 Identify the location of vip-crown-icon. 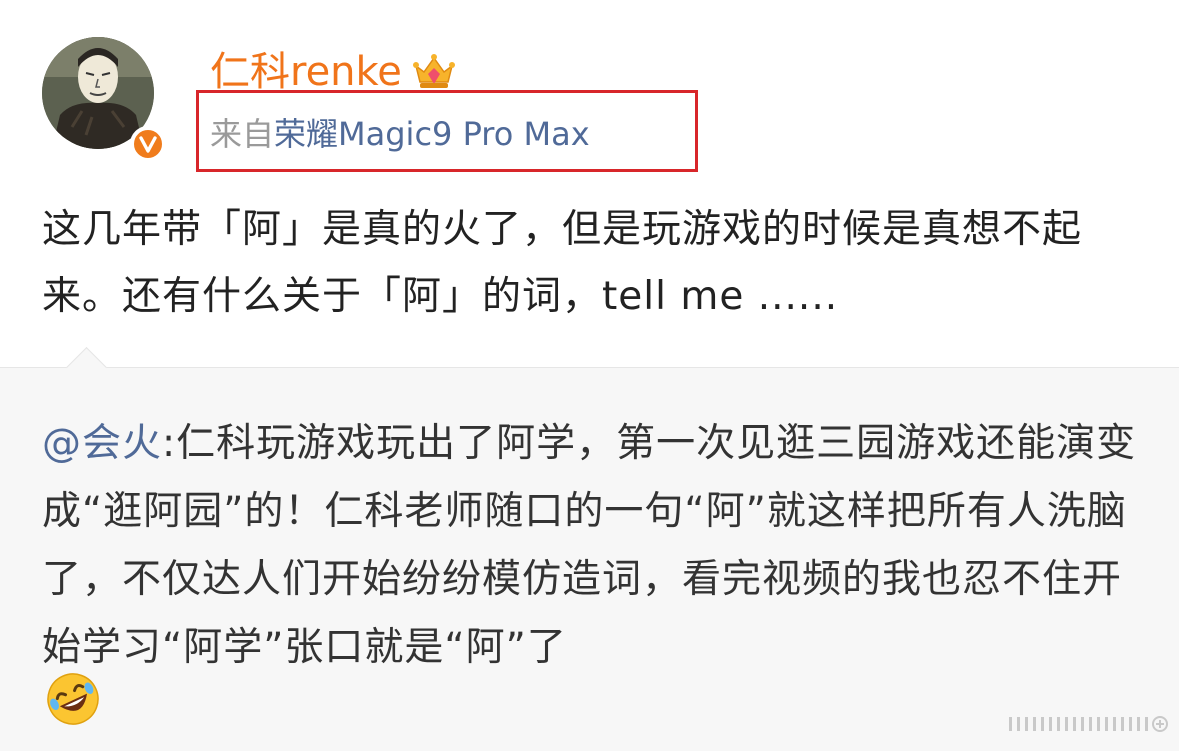
(433, 71).